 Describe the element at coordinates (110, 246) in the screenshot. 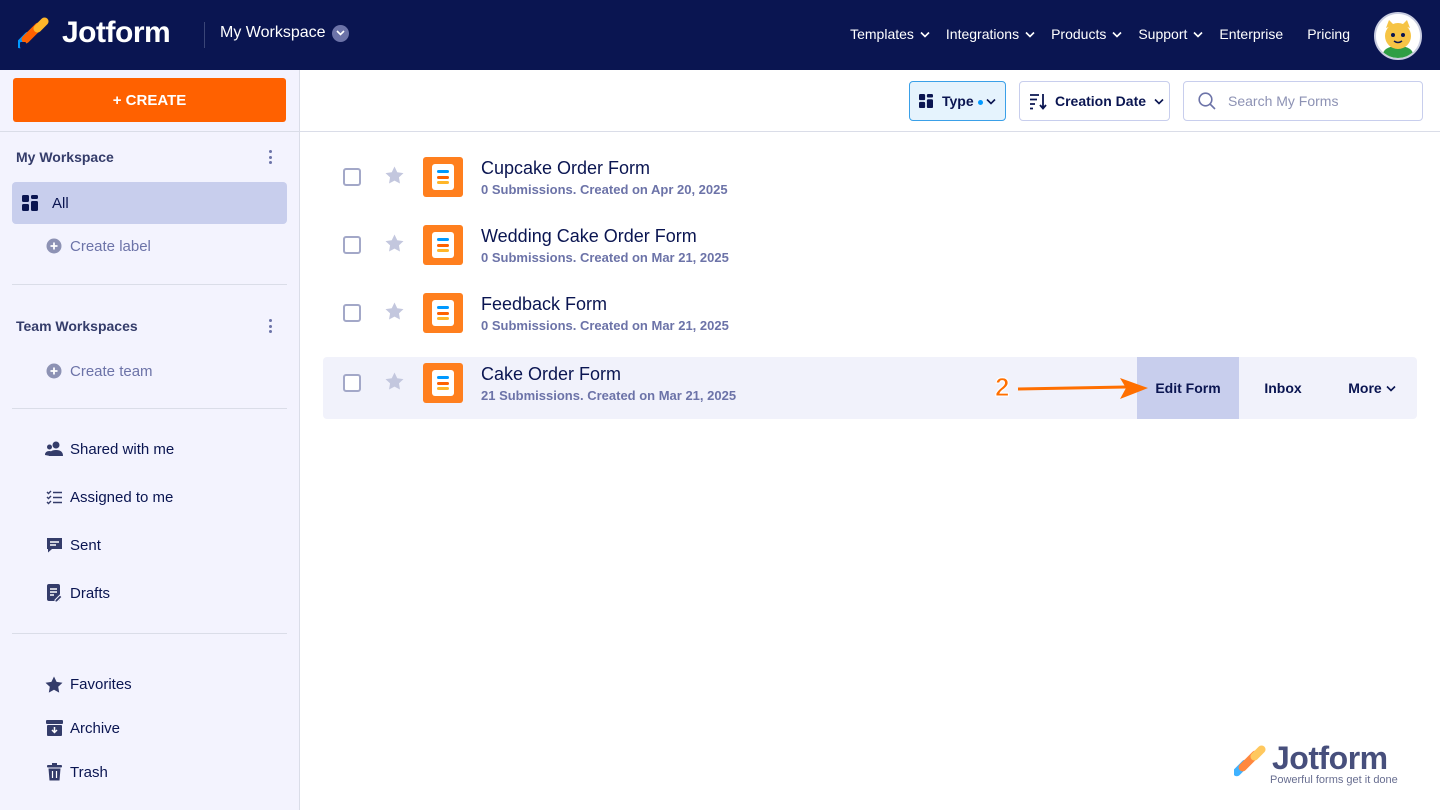

I see `sidebar-item-label: Create label` at that location.